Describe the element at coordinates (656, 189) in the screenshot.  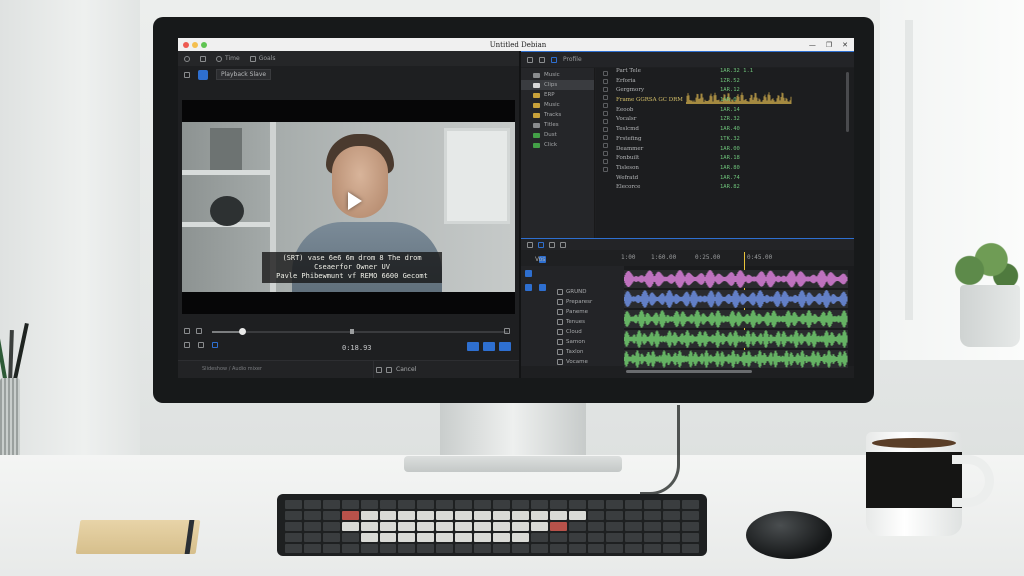
I see `file-name: Elecorce` at that location.